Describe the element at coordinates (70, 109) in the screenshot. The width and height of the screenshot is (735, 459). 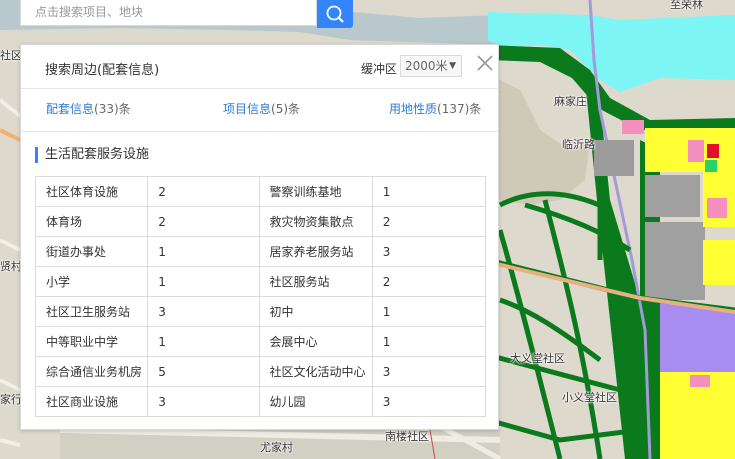
I see `tab-label: 配套信息` at that location.